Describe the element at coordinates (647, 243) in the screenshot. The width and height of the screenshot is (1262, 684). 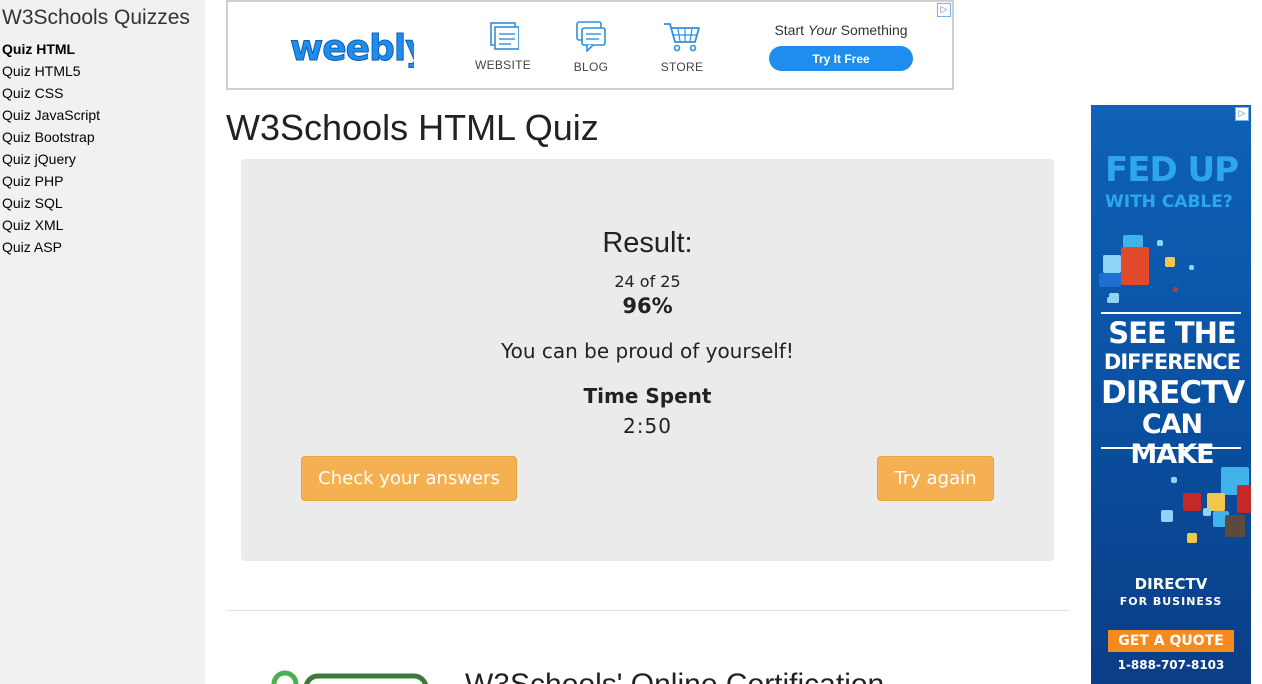
I see `result-heading: Result:` at that location.